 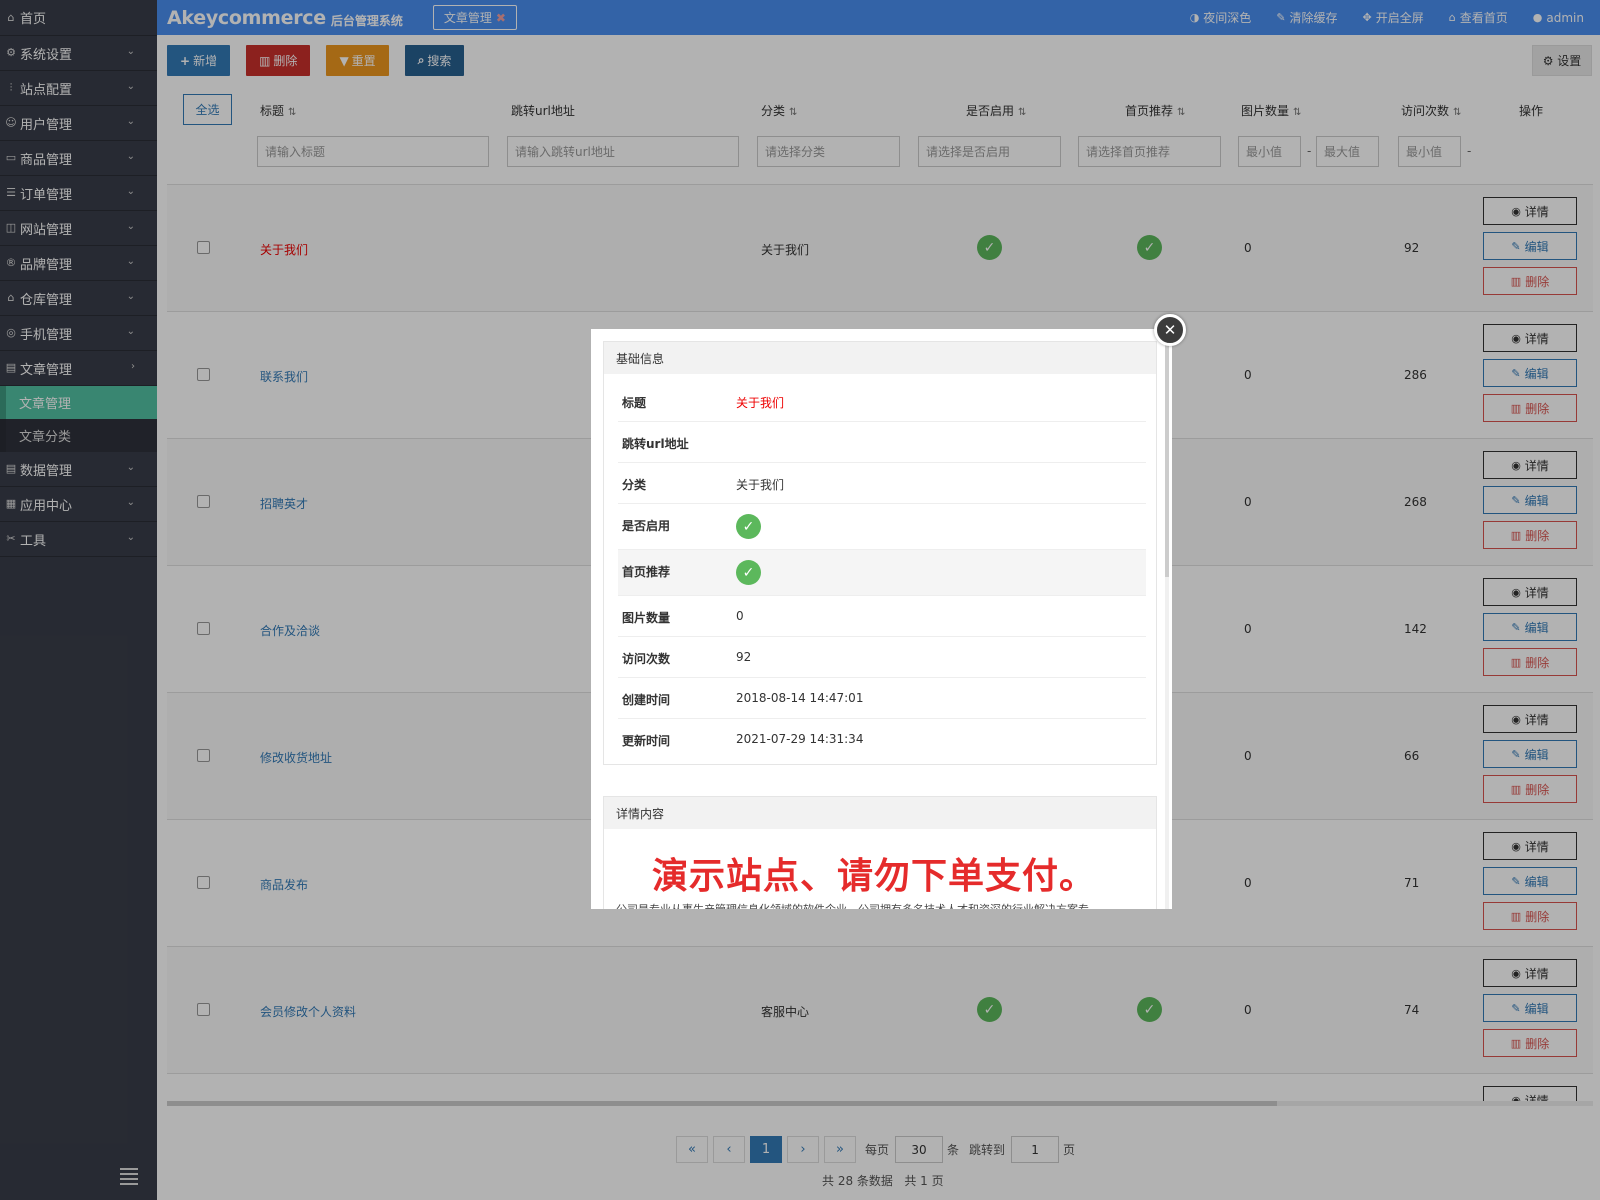 I want to click on panel-title: 基础信息, so click(x=880, y=358).